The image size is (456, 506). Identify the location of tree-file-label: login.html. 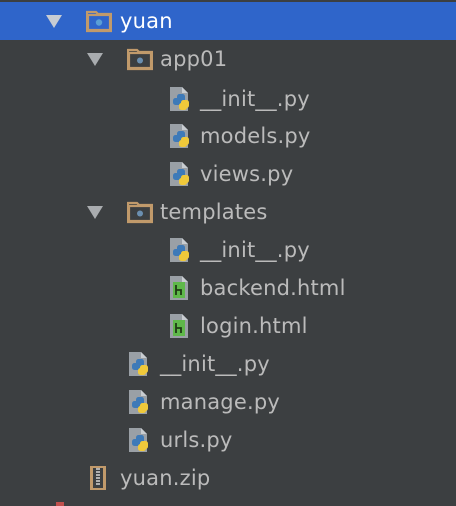
(254, 326).